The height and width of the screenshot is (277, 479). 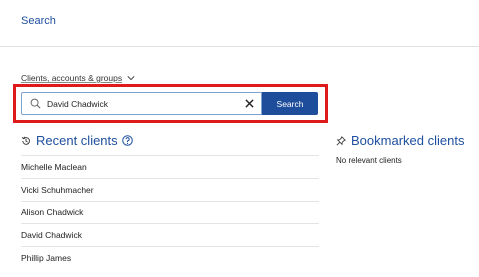 What do you see at coordinates (25, 140) in the screenshot?
I see `history-icon` at bounding box center [25, 140].